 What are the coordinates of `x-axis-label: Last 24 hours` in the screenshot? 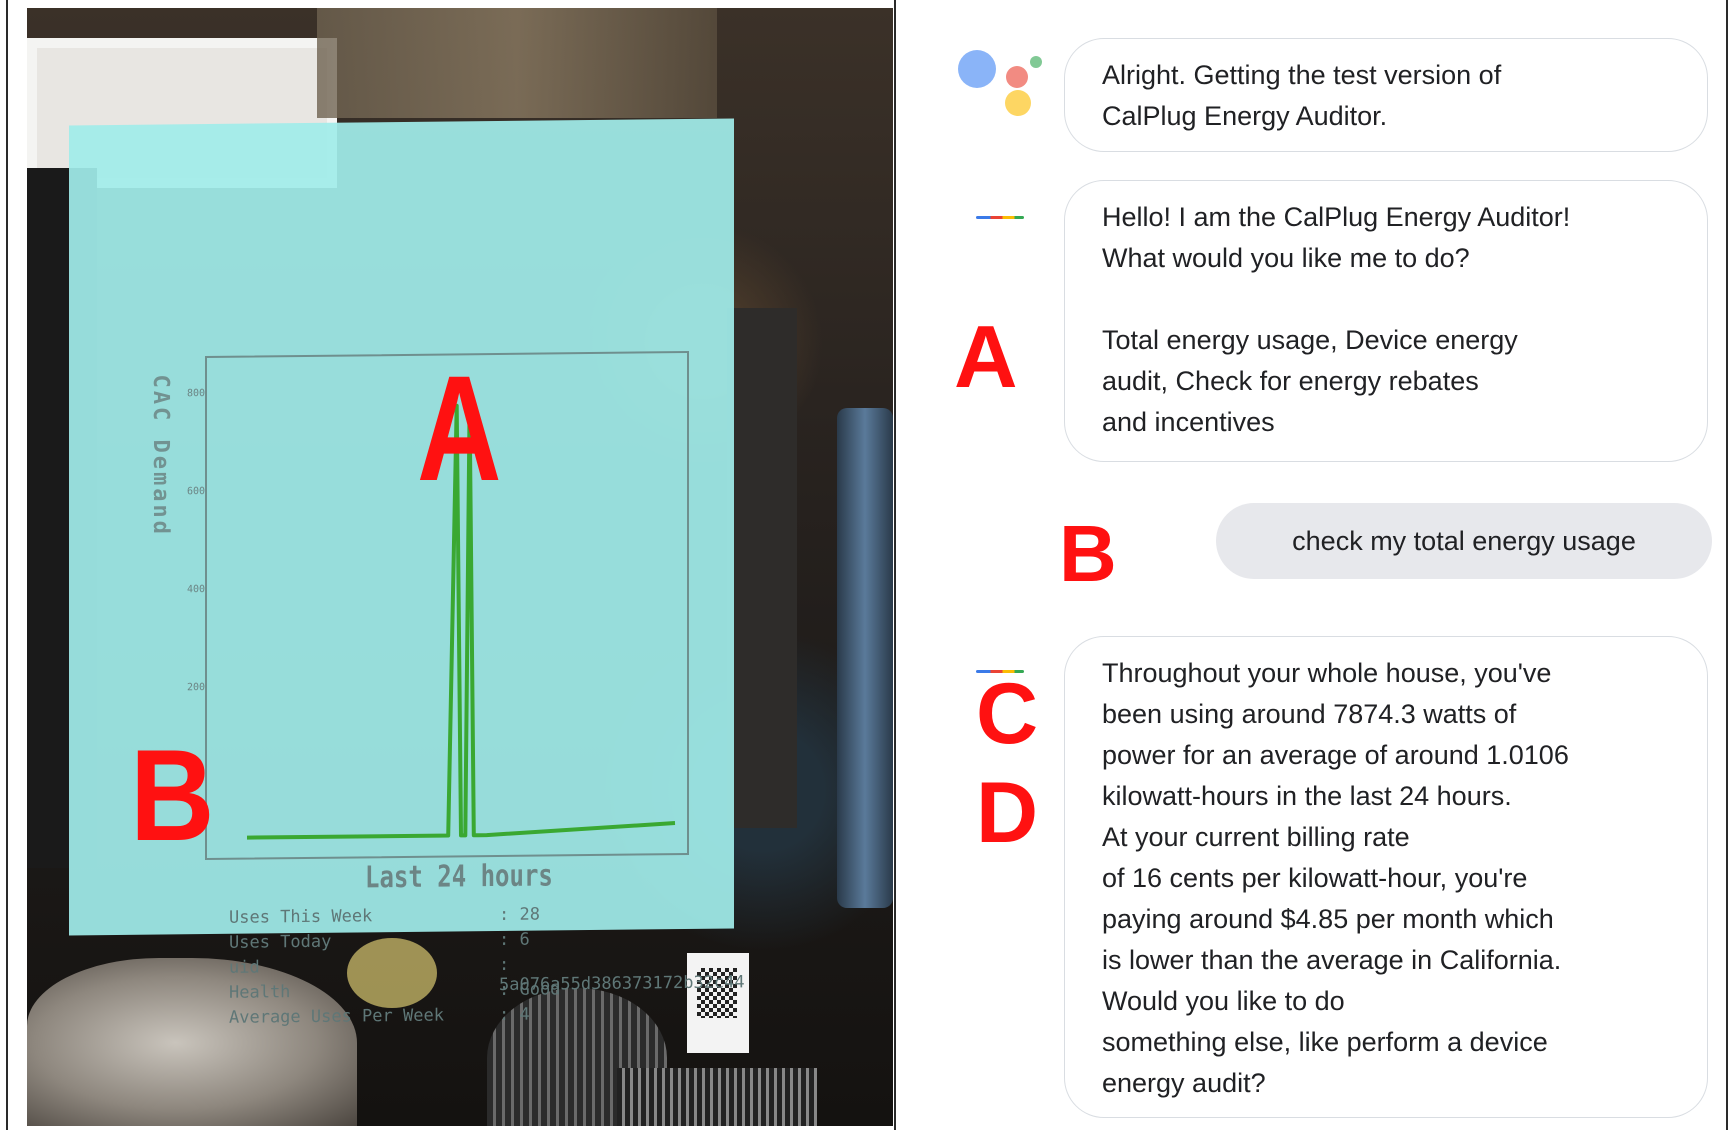 It's located at (459, 877).